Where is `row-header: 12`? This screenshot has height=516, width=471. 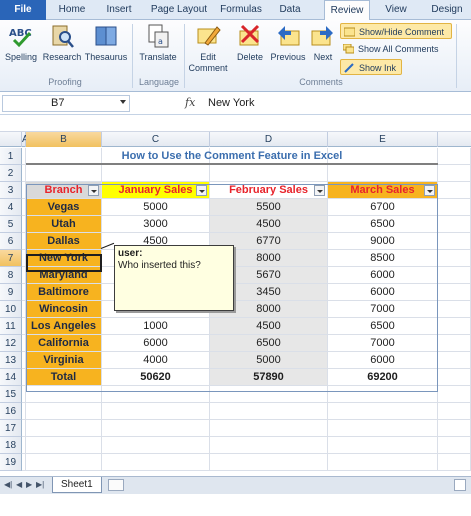
row-header: 12 is located at coordinates (11, 343).